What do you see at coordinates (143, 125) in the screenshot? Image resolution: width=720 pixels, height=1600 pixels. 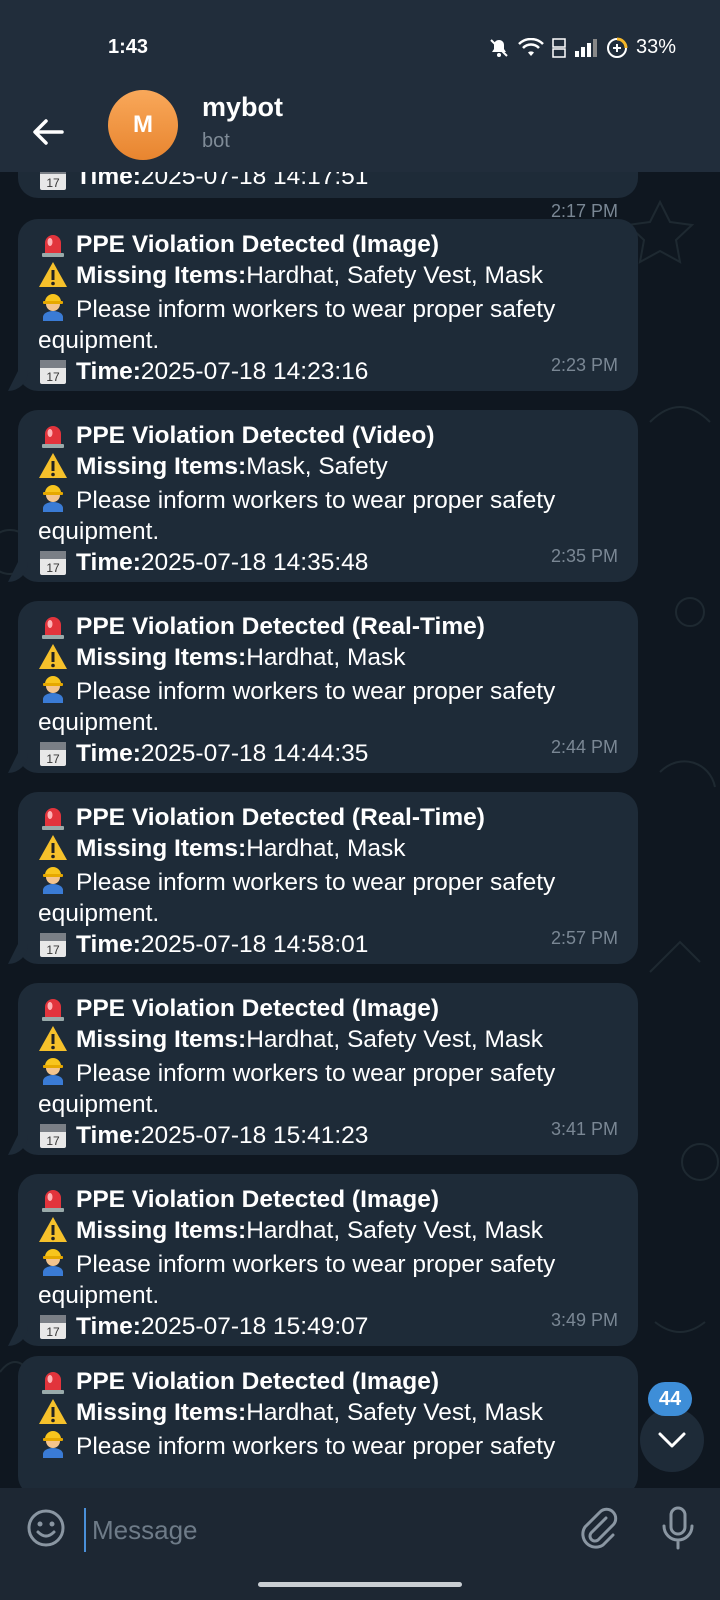 I see `avatar: M` at bounding box center [143, 125].